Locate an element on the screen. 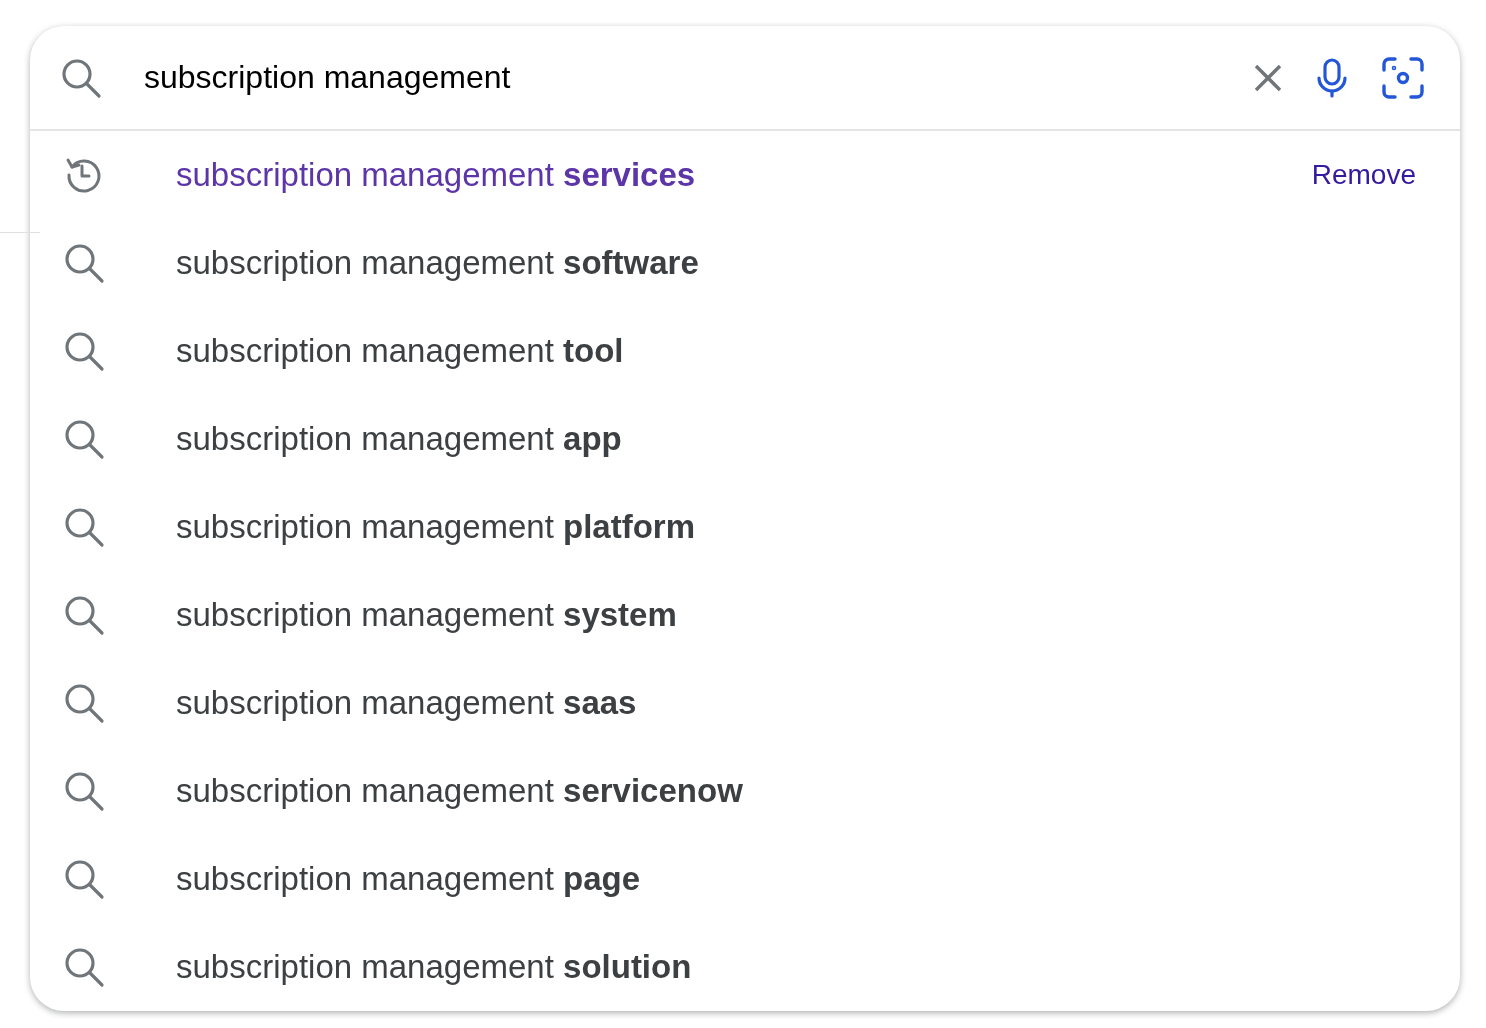  close-icon is located at coordinates (1268, 77).